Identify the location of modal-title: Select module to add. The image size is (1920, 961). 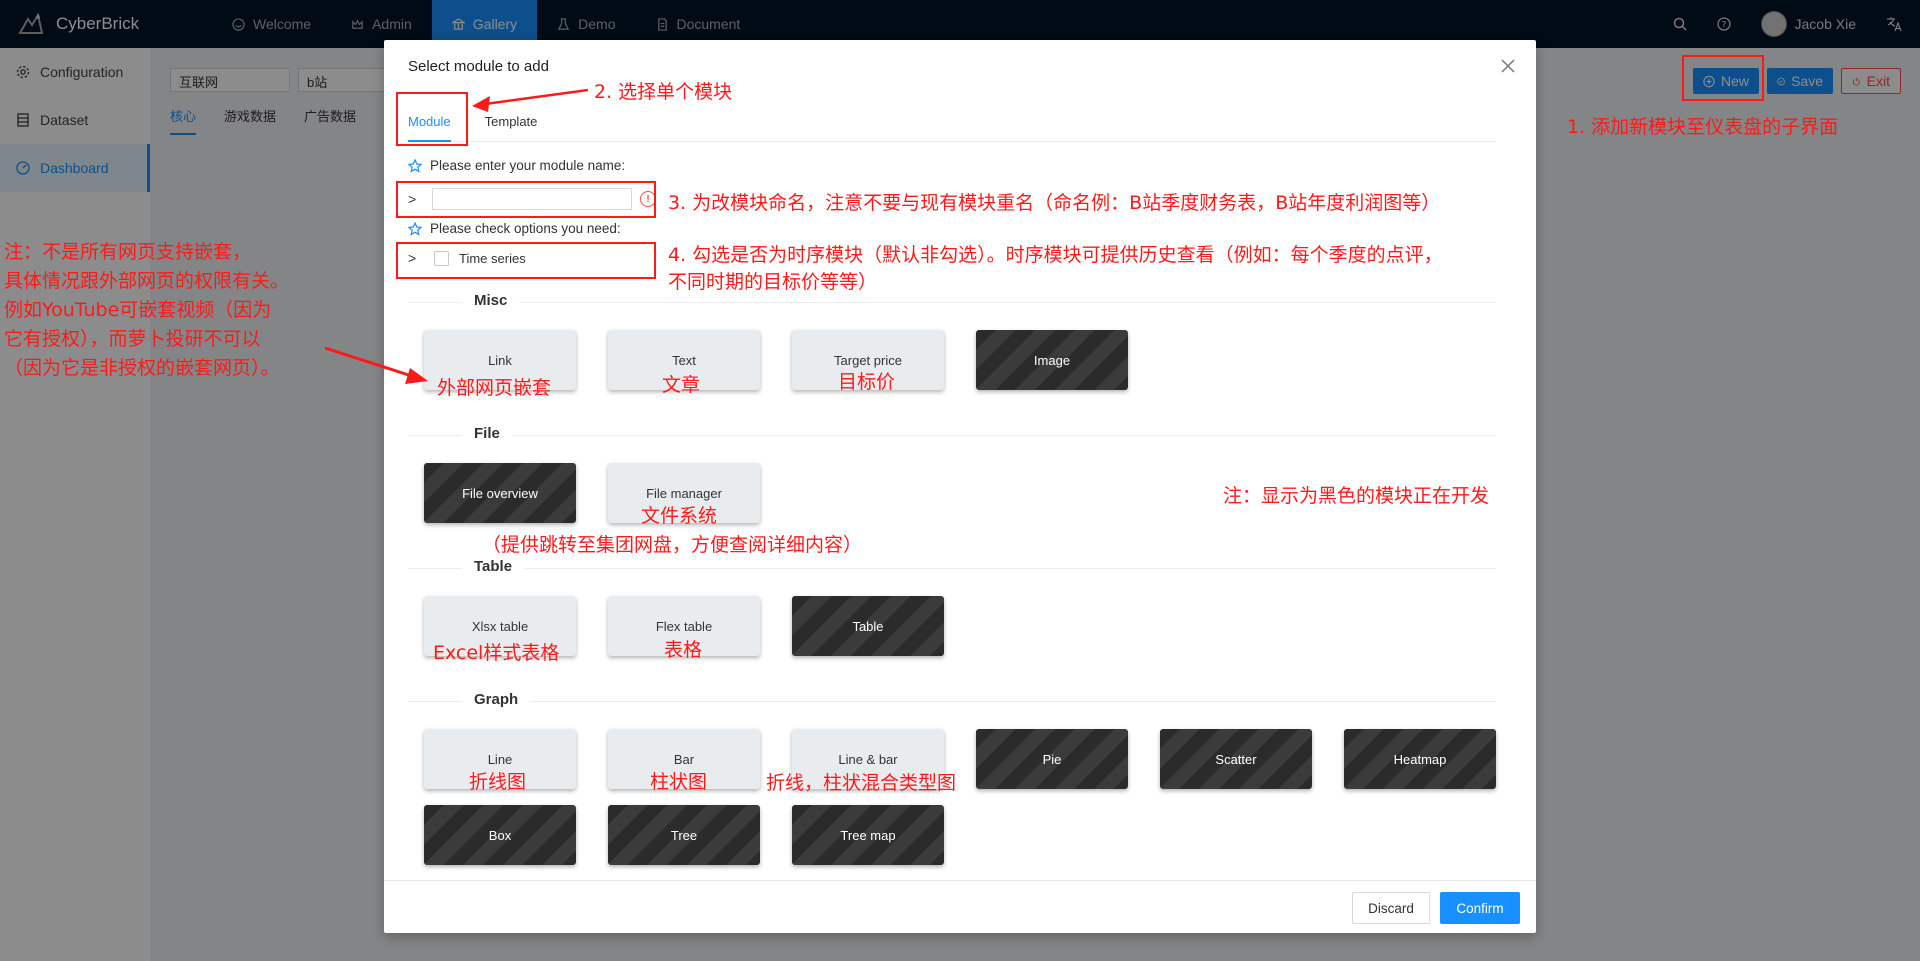
(478, 66).